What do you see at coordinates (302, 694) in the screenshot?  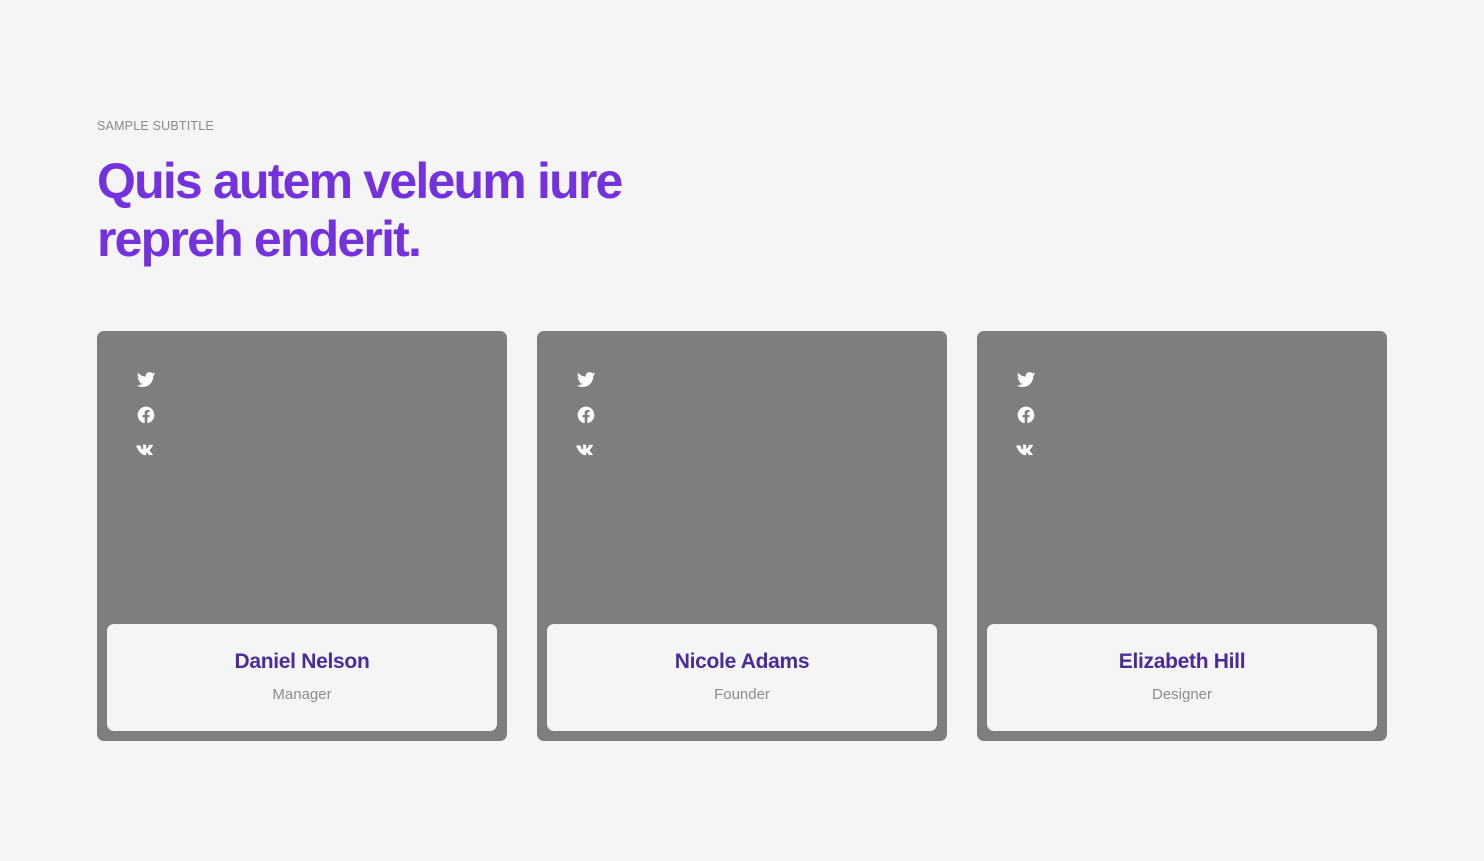 I see `member-role: Manager` at bounding box center [302, 694].